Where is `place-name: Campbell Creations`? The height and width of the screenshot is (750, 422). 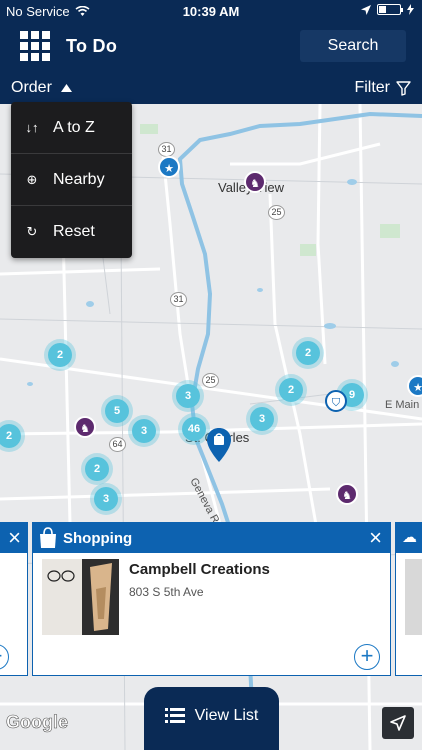 place-name: Campbell Creations is located at coordinates (199, 569).